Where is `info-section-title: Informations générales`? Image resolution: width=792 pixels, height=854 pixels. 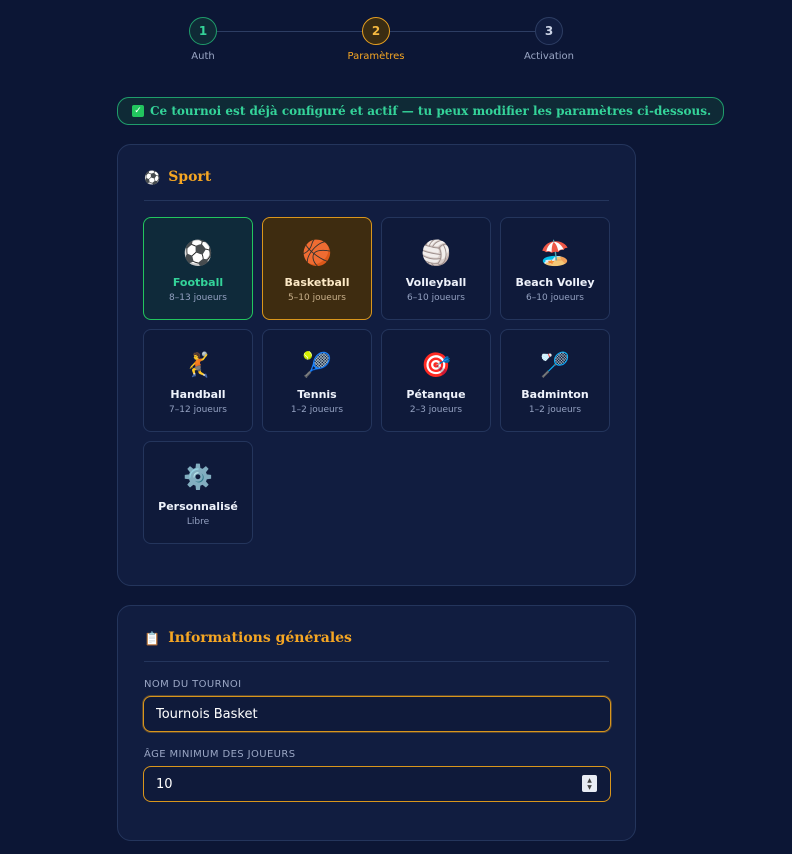 info-section-title: Informations générales is located at coordinates (260, 638).